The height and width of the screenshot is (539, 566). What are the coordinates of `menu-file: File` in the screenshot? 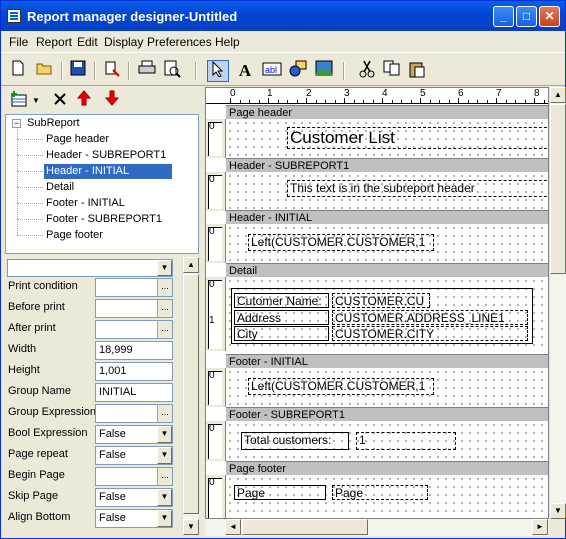 It's located at (18, 42).